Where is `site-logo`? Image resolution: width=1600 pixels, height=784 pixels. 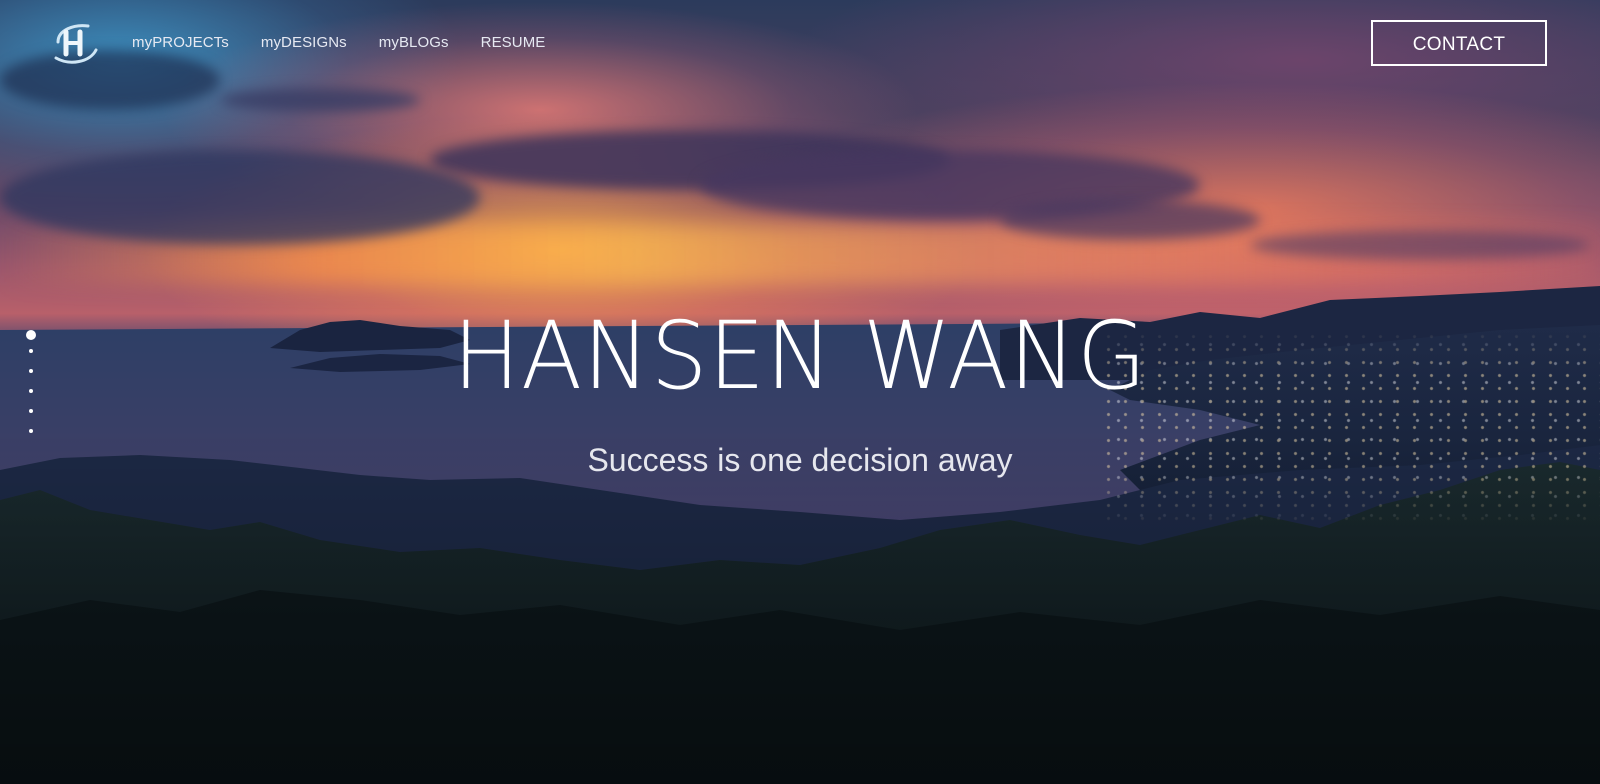 site-logo is located at coordinates (75, 43).